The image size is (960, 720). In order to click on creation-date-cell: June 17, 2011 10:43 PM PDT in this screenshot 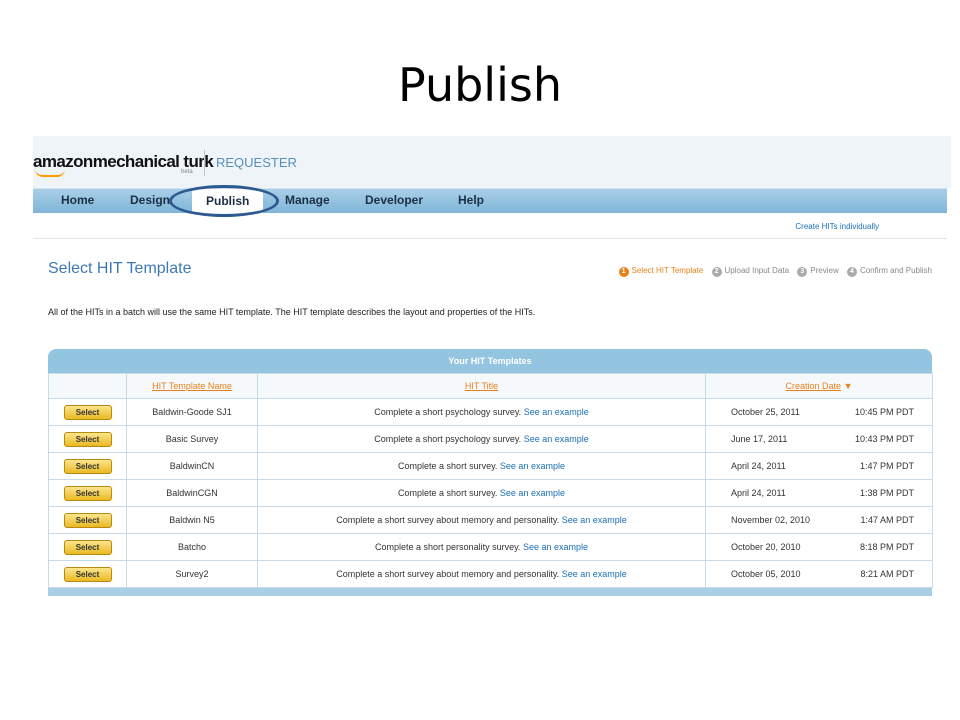, I will do `click(819, 439)`.